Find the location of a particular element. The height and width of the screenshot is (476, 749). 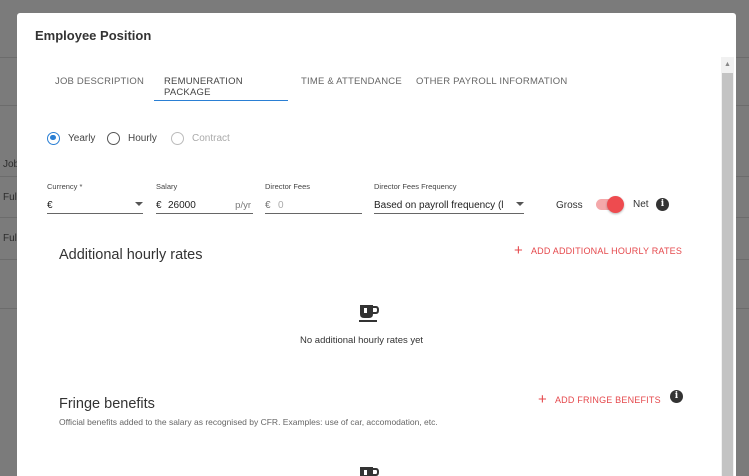

scrollbar-thumb is located at coordinates (727, 274).